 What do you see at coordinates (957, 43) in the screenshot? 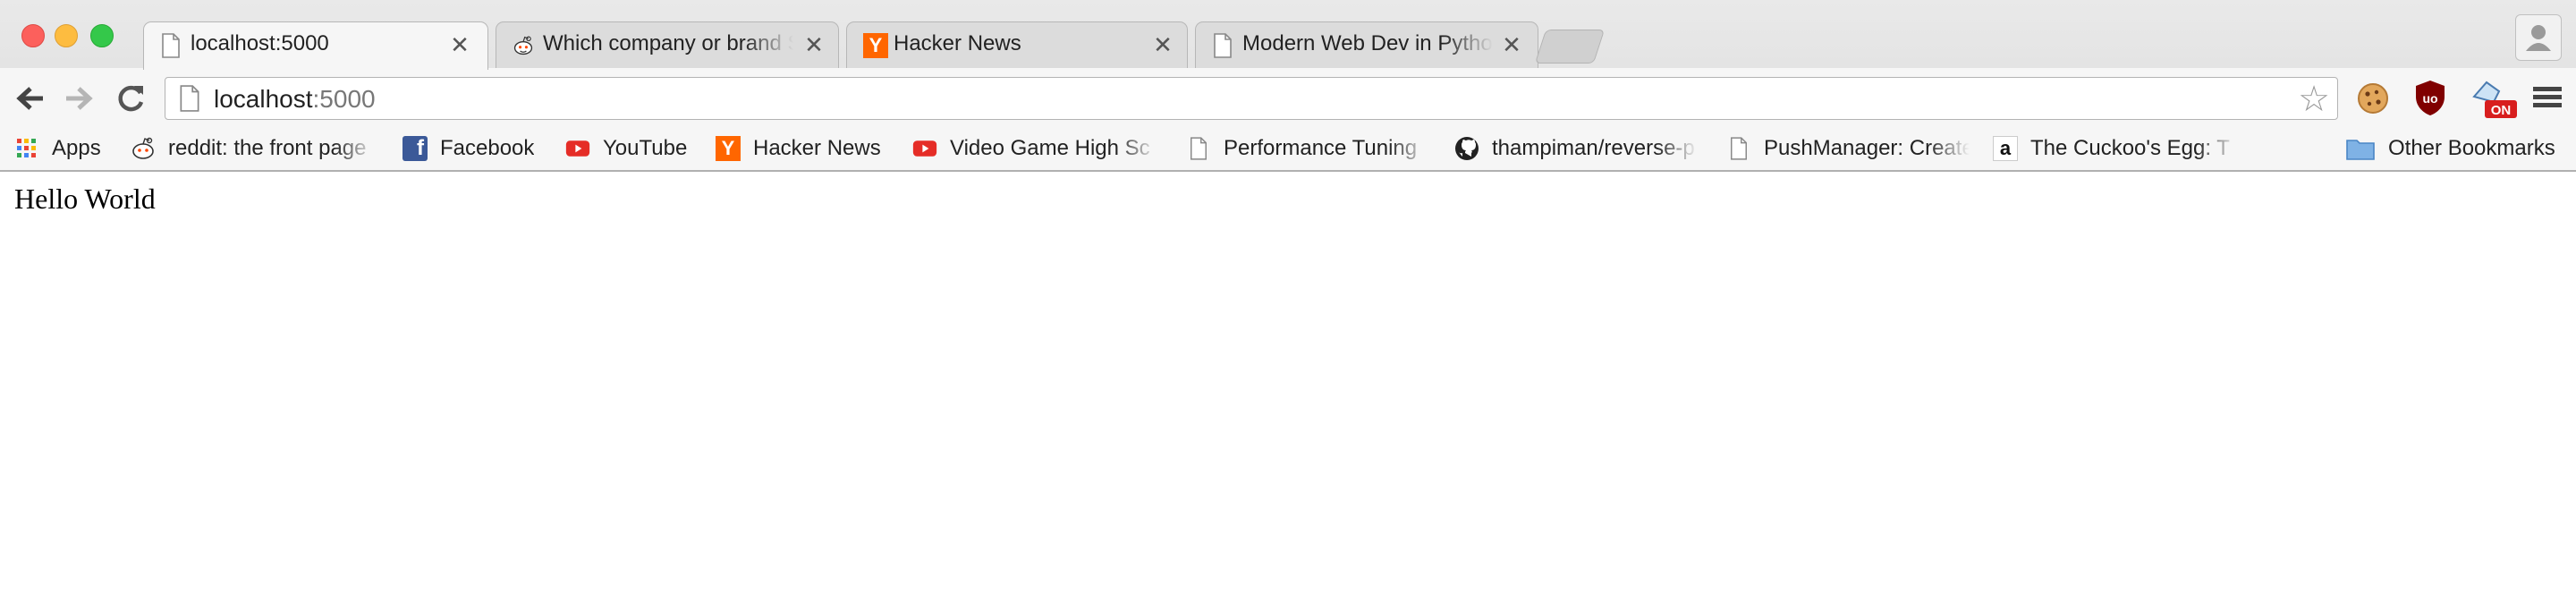
I see `tab-title: Hacker News` at bounding box center [957, 43].